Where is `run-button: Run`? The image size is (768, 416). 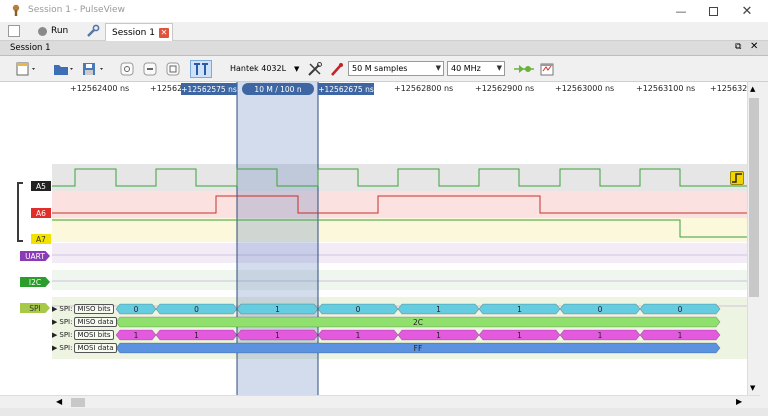 run-button: Run is located at coordinates (53, 31).